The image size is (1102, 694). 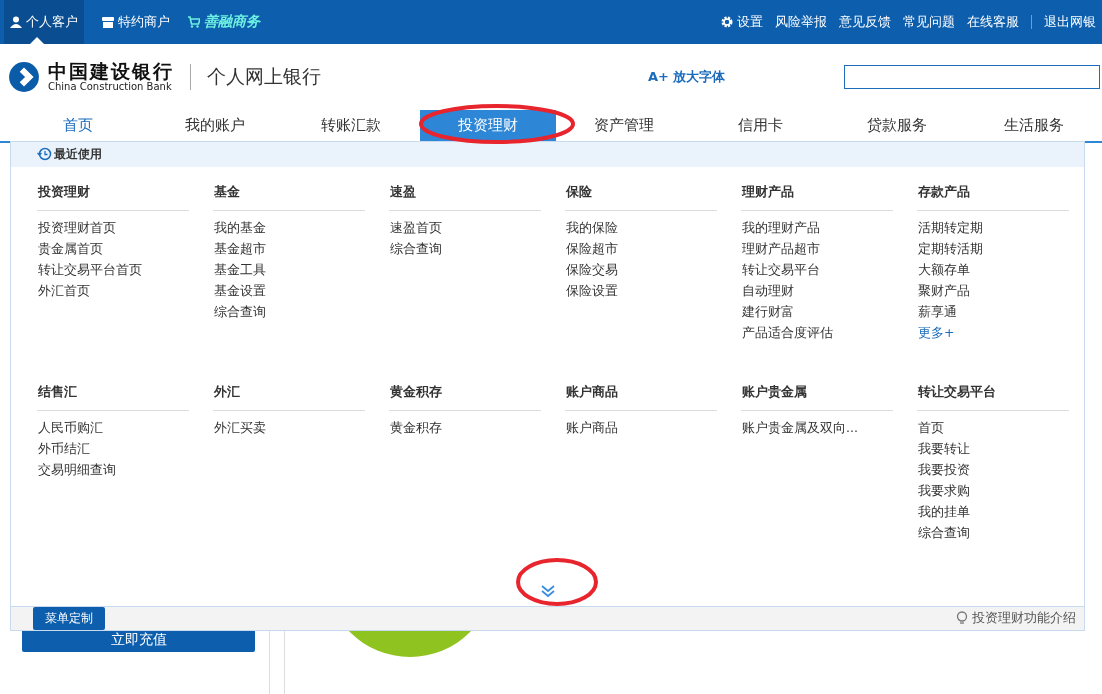 What do you see at coordinates (69, 618) in the screenshot?
I see `menu-customize-button: 菜单定制` at bounding box center [69, 618].